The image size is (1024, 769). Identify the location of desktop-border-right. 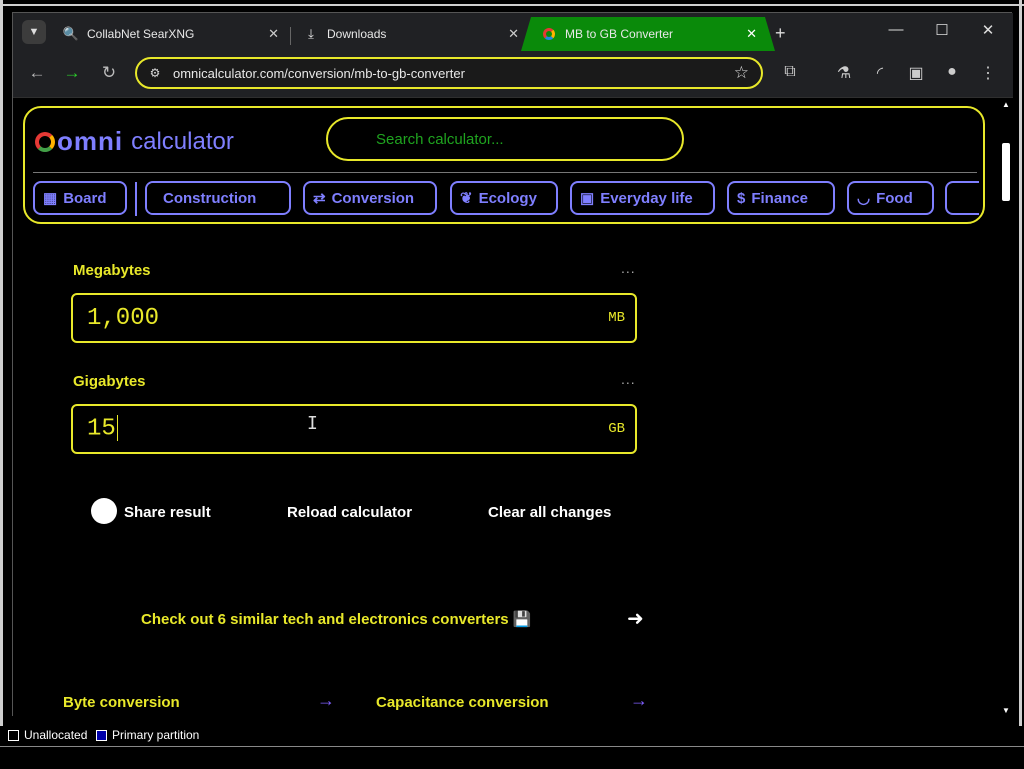
(1020, 384).